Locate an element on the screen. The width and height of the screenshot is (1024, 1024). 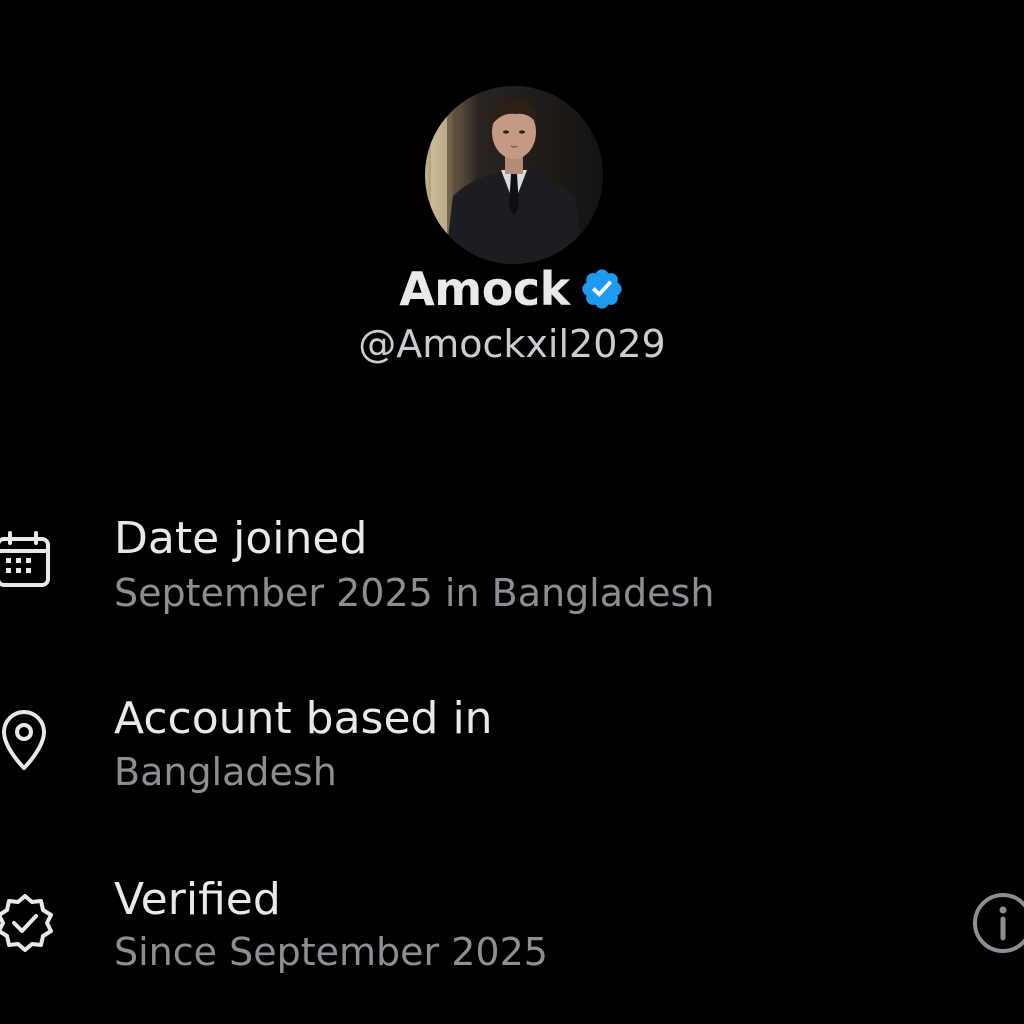
date-joined-title: Date joined is located at coordinates (241, 538).